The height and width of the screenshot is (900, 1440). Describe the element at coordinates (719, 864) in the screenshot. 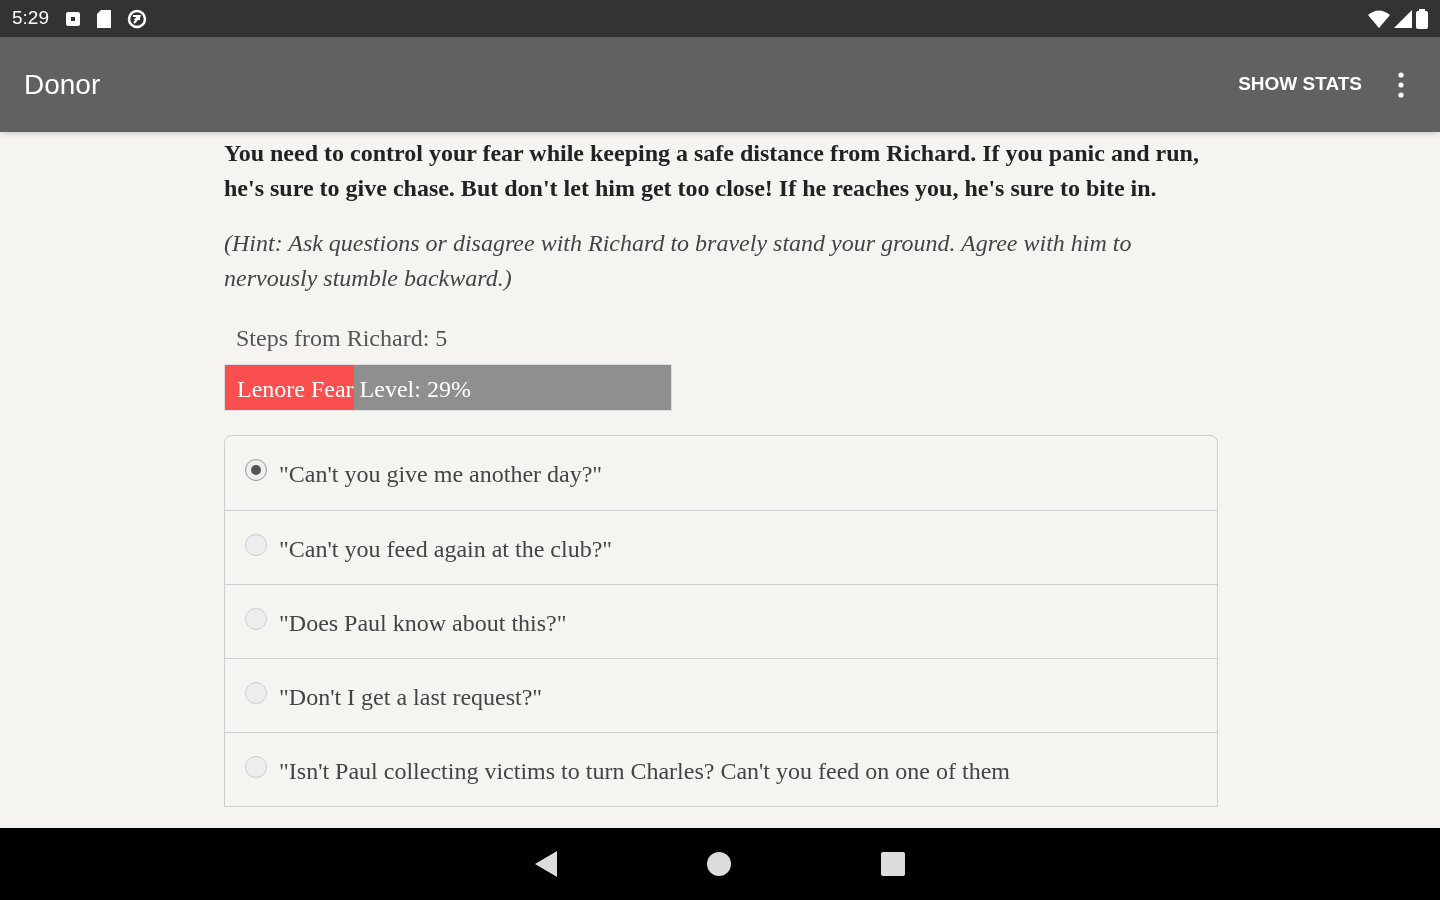

I see `home-icon` at that location.